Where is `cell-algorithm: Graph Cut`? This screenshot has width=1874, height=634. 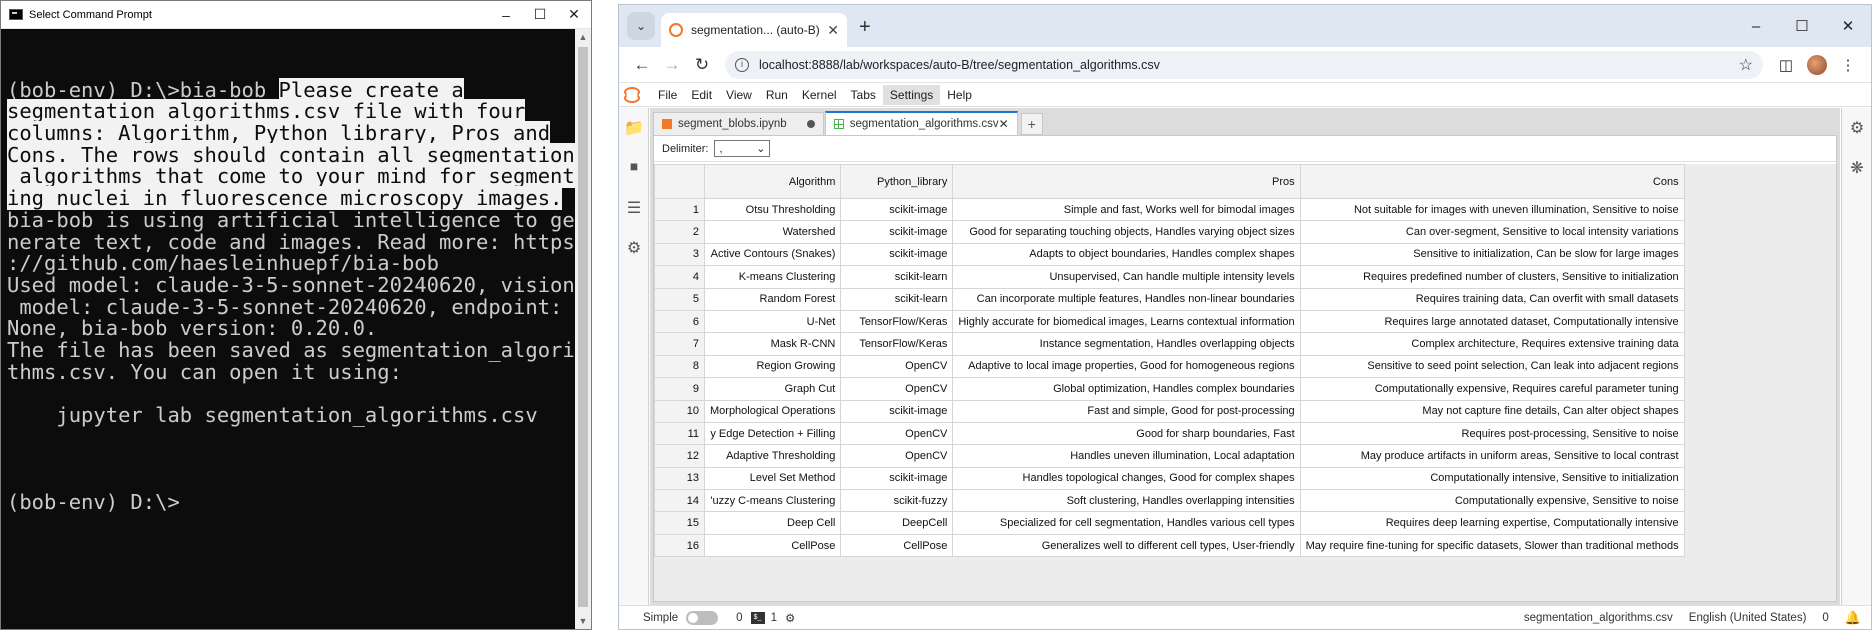
cell-algorithm: Graph Cut is located at coordinates (772, 389).